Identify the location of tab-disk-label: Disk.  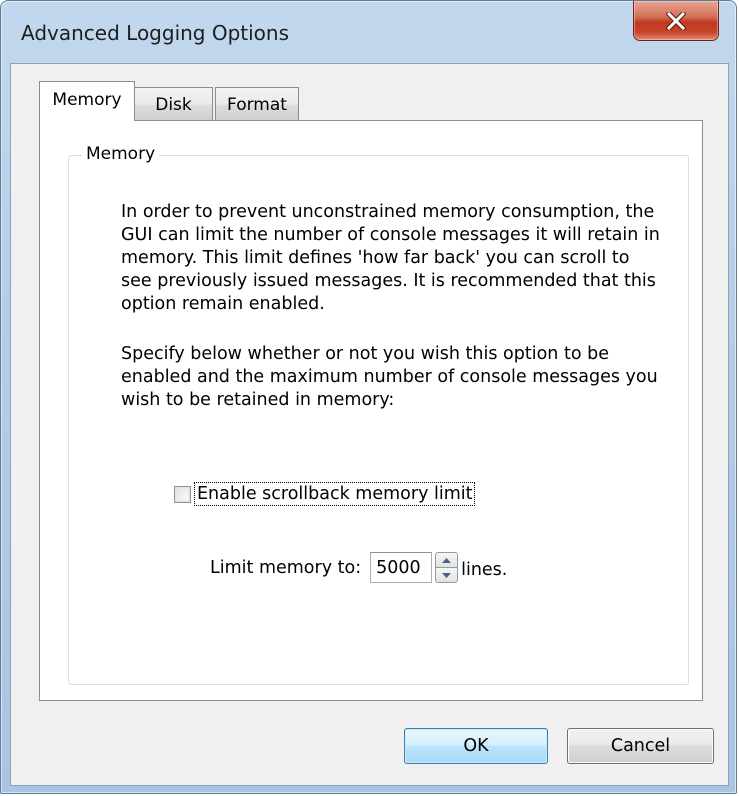
(173, 104).